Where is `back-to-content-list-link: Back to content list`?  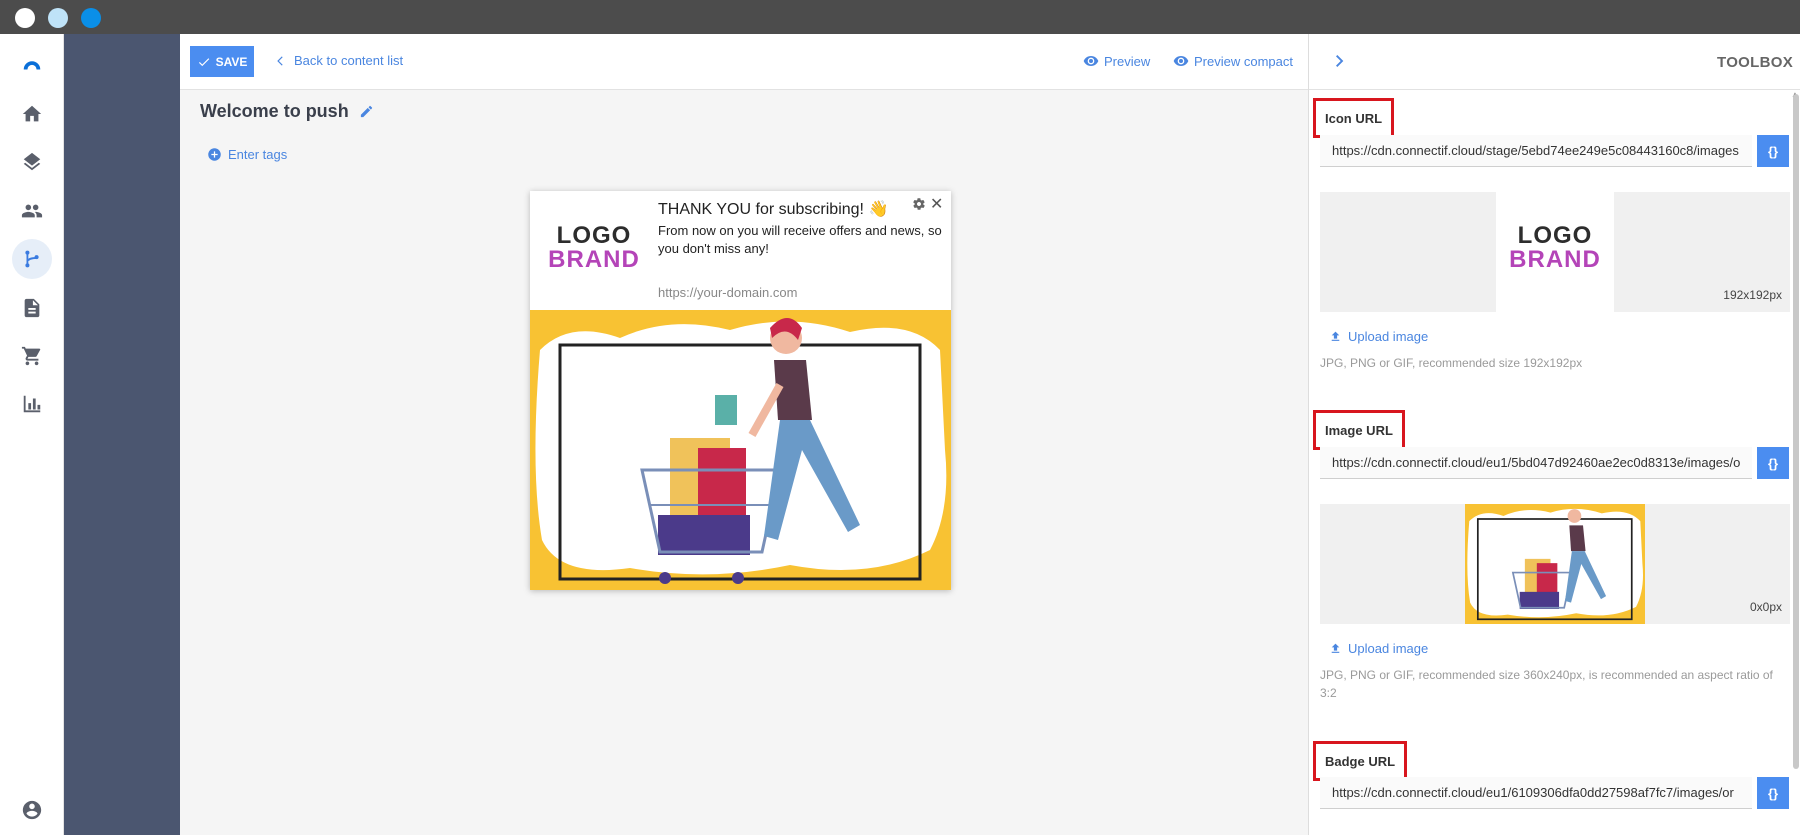
back-to-content-list-link: Back to content list is located at coordinates (339, 60).